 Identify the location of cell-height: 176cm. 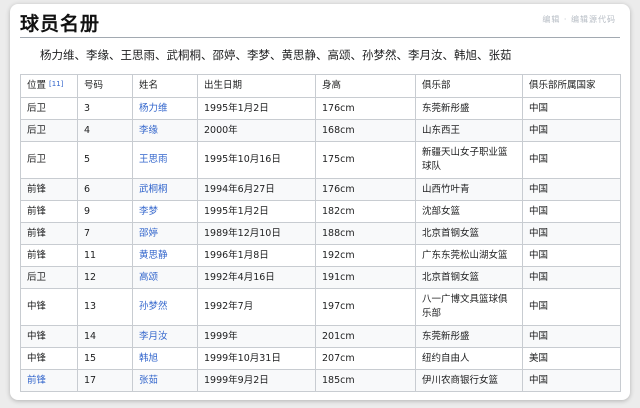
(365, 108).